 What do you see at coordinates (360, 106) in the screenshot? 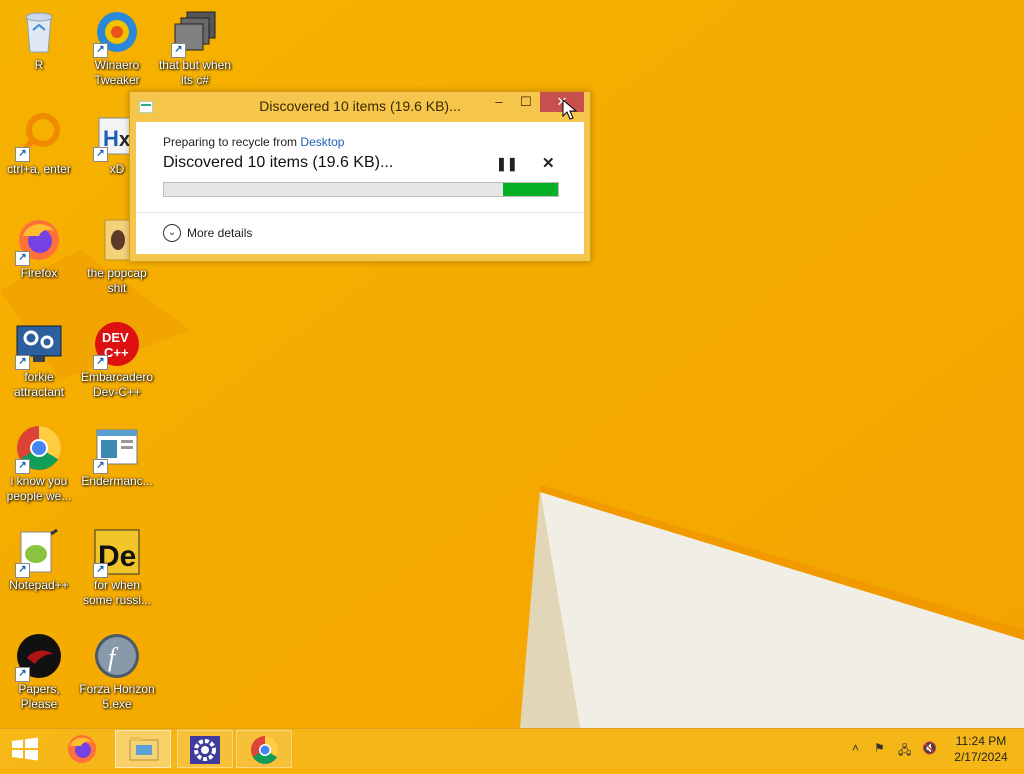
I see `dialog-titlebar: Discovered 10 items (19.6 KB)... – ☐ ✕` at bounding box center [360, 106].